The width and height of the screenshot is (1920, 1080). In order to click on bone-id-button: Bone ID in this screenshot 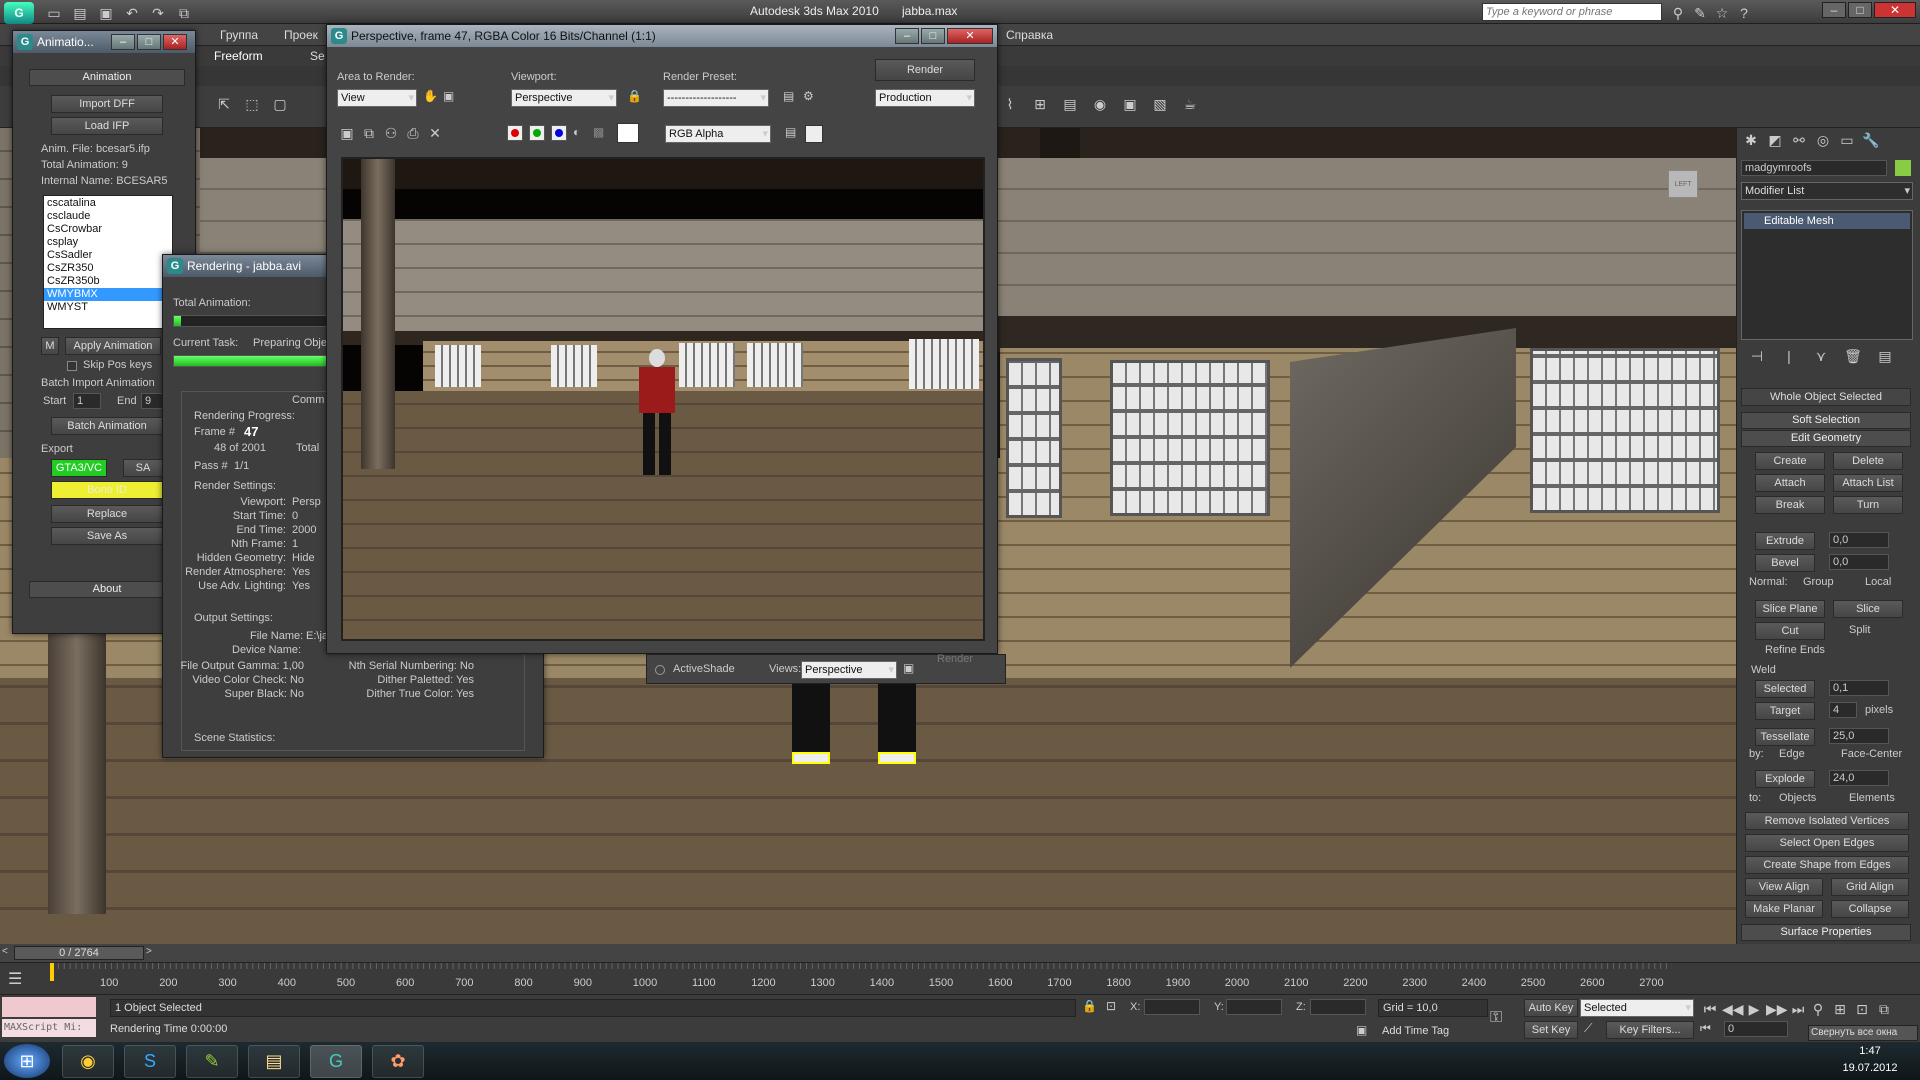, I will do `click(107, 490)`.